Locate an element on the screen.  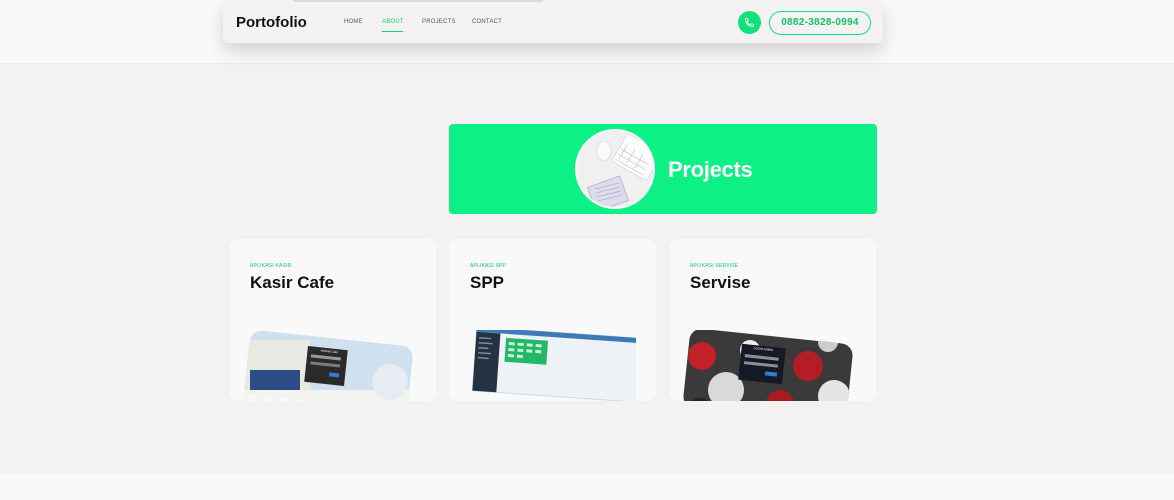
project-card-servise: APLIKASI SERVISE Servise LOGIN ADMIN is located at coordinates (773, 320).